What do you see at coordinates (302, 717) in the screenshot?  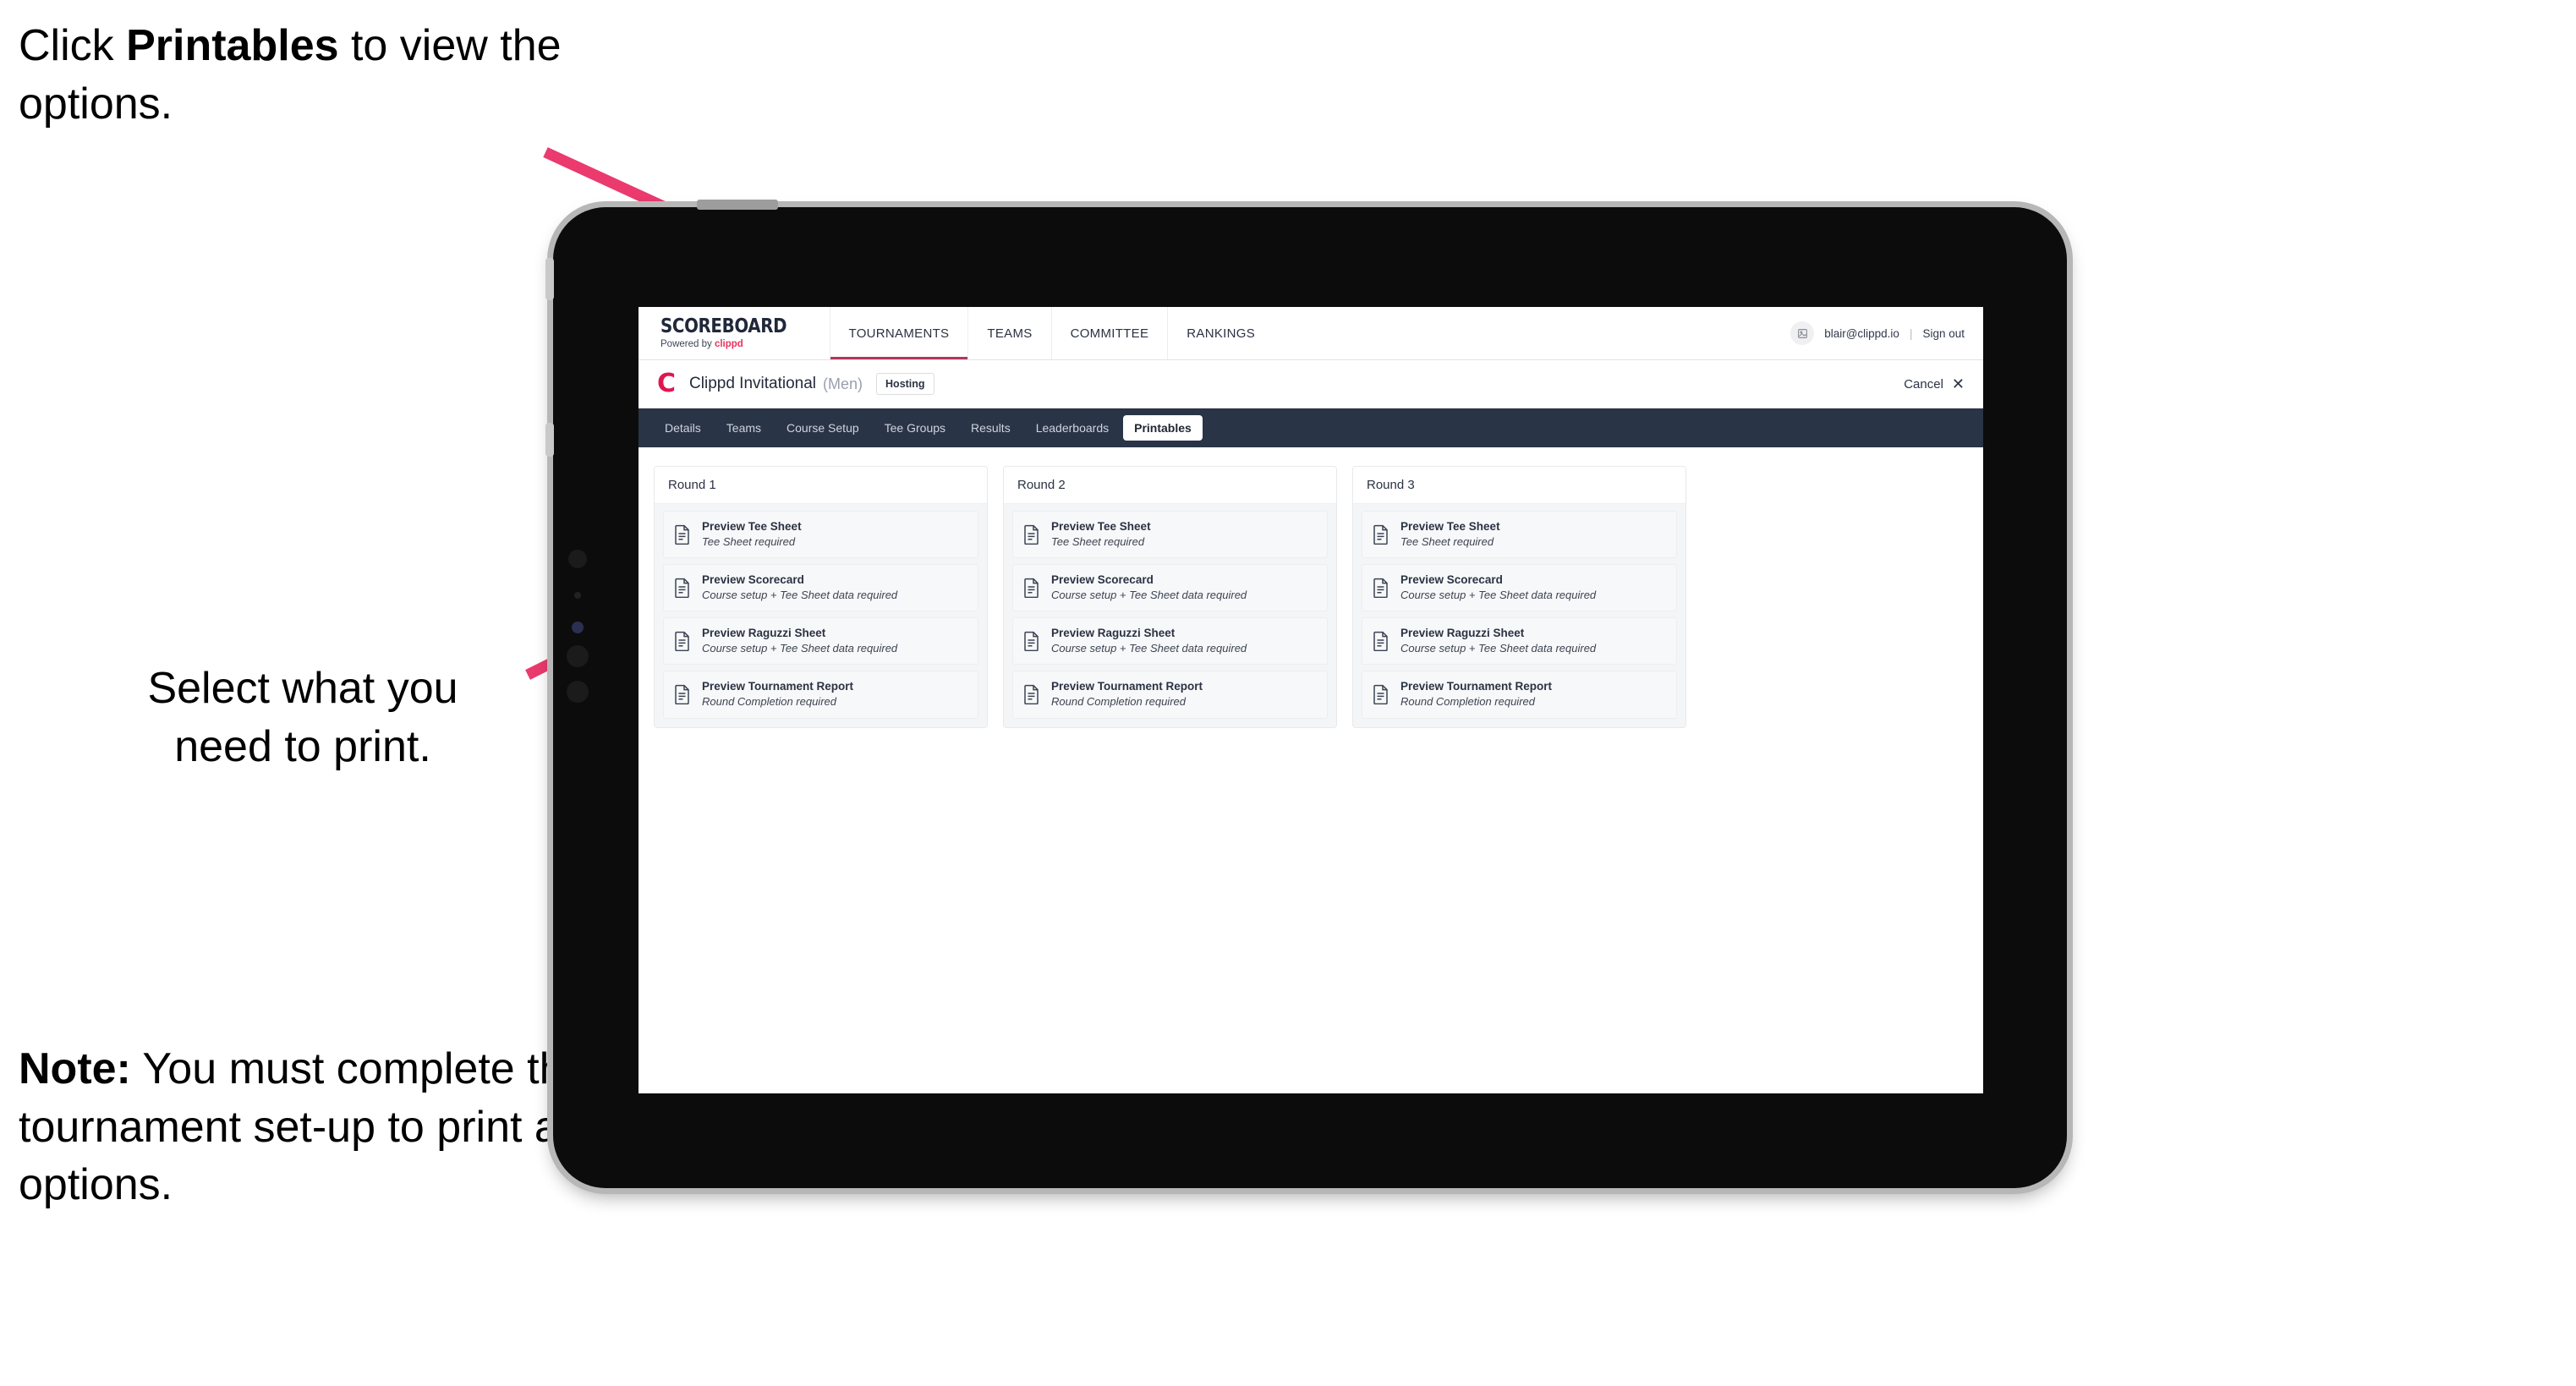 I see `callout-select-print: Select what you need to print.` at bounding box center [302, 717].